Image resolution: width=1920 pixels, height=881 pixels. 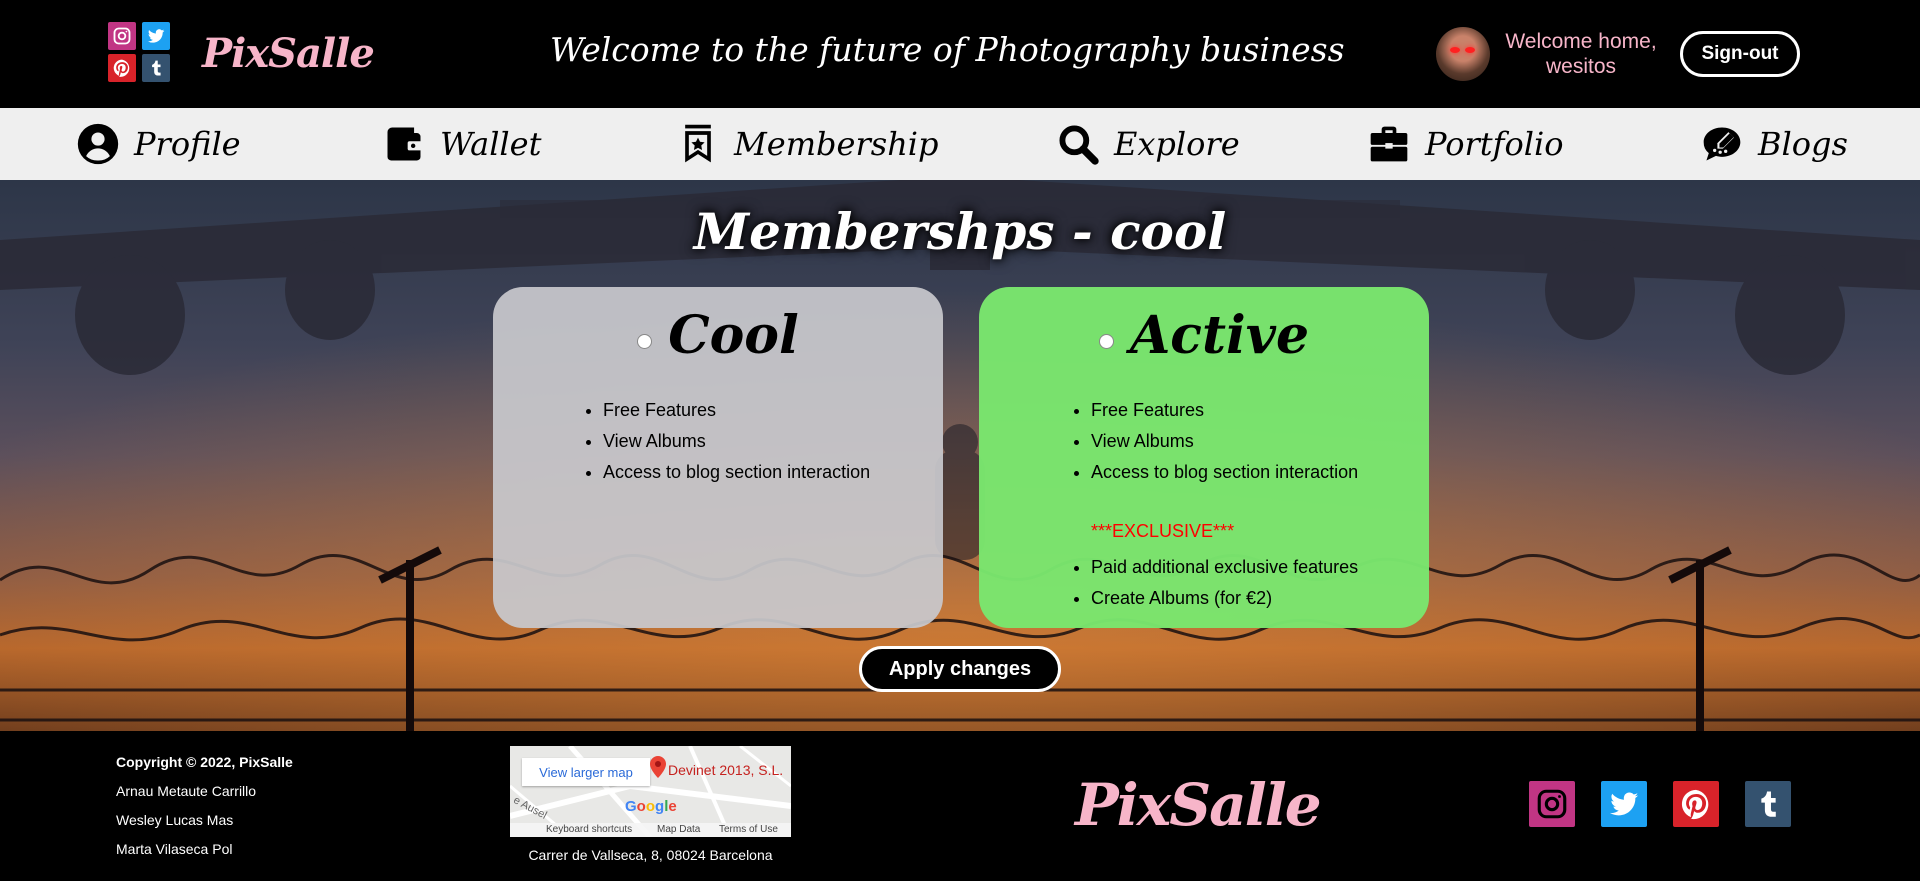 What do you see at coordinates (1581, 54) in the screenshot?
I see `welcome-message: Welcome home, wesitos` at bounding box center [1581, 54].